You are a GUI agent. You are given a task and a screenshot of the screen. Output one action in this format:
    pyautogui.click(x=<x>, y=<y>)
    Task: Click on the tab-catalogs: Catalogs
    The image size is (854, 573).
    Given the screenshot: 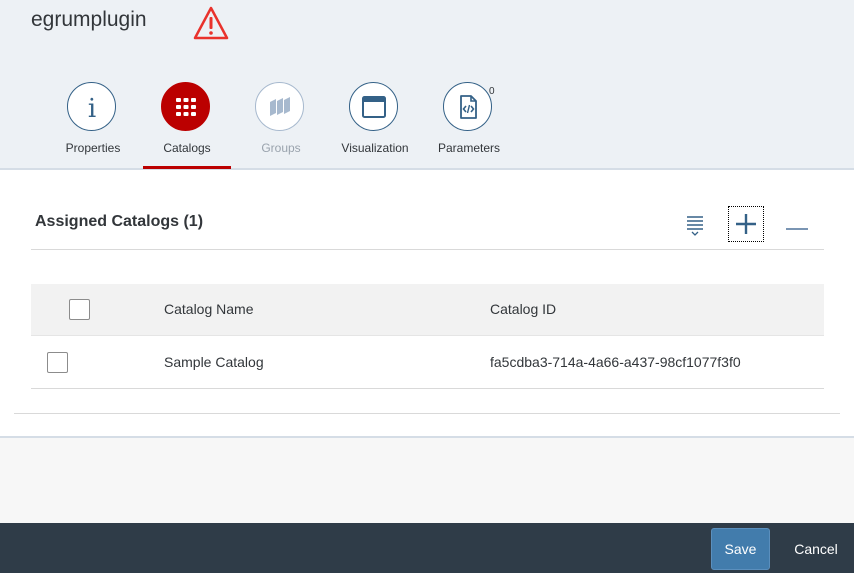 What is the action you would take?
    pyautogui.click(x=187, y=125)
    